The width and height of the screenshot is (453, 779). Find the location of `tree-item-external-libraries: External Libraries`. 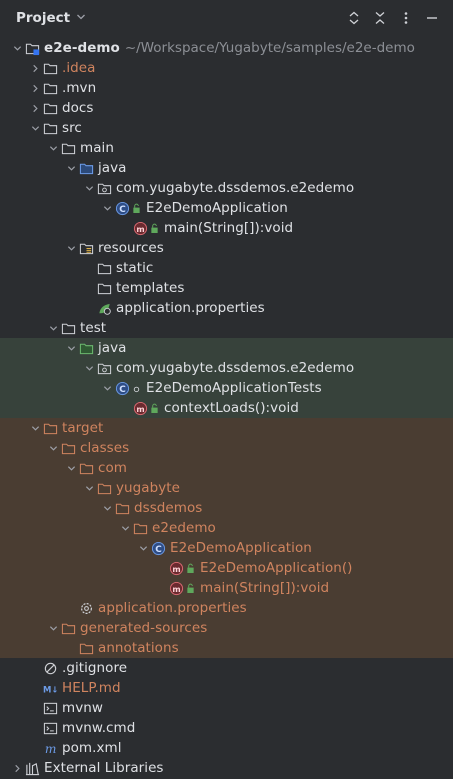

tree-item-external-libraries: External Libraries is located at coordinates (226, 768).